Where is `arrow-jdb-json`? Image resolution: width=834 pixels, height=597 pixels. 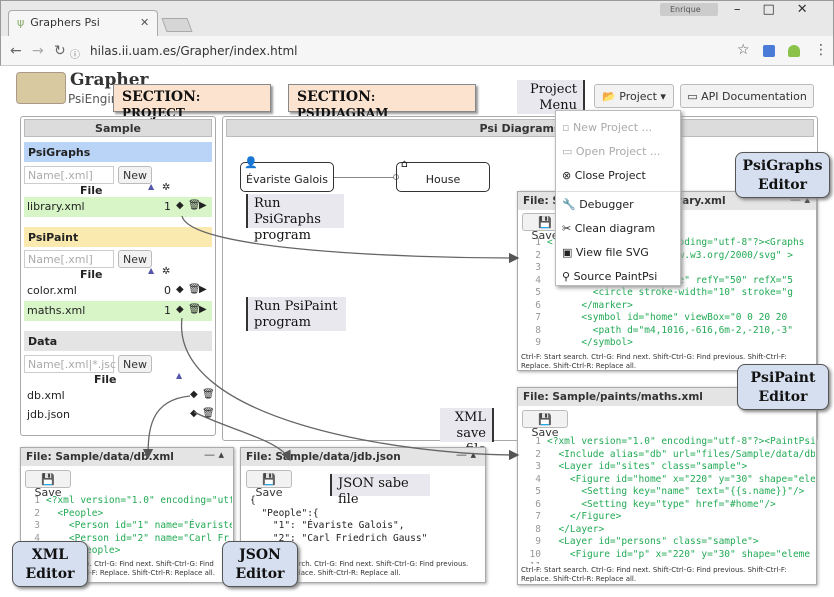 arrow-jdb-json is located at coordinates (242, 436).